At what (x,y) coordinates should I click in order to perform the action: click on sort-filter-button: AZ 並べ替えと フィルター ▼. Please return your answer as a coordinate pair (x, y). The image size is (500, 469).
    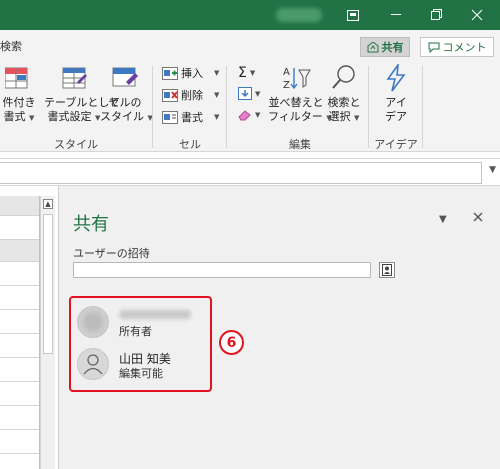
    Looking at the image, I should click on (300, 94).